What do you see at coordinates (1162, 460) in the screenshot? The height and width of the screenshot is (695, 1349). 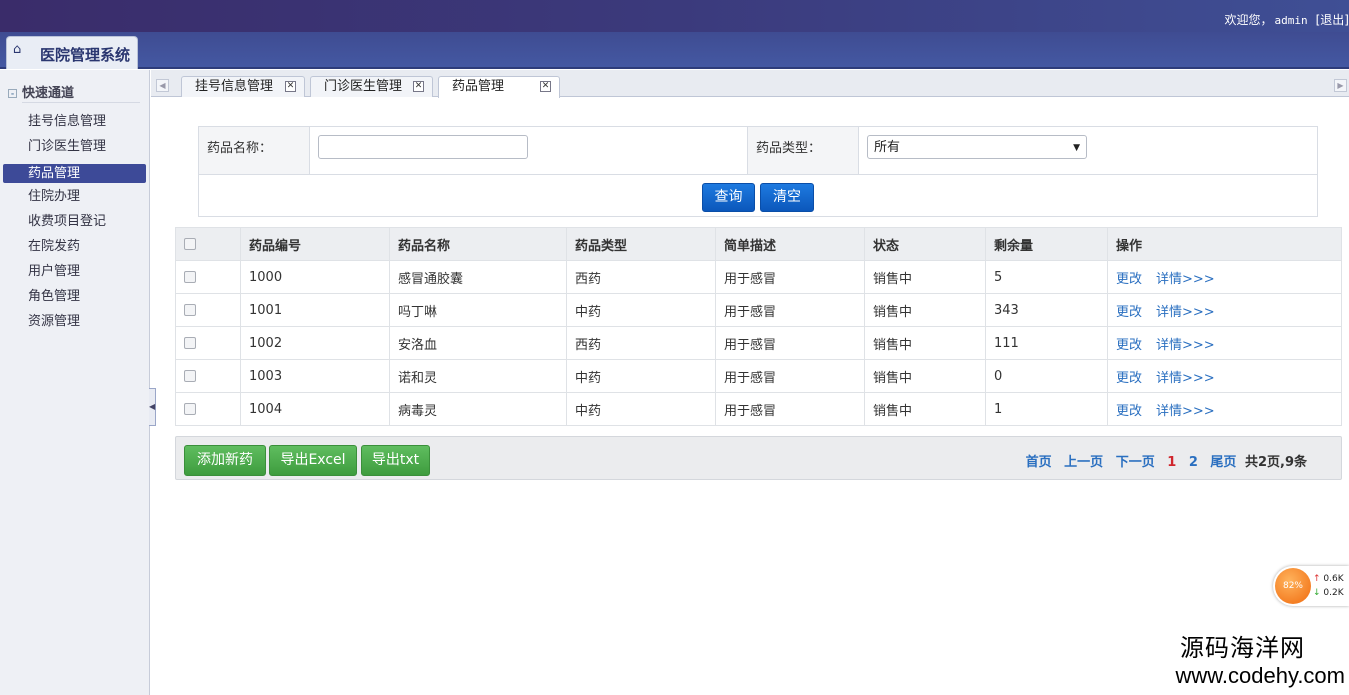 I see `pagination: 首页 上一页 下一页 1 2 尾页 共2页,9条` at bounding box center [1162, 460].